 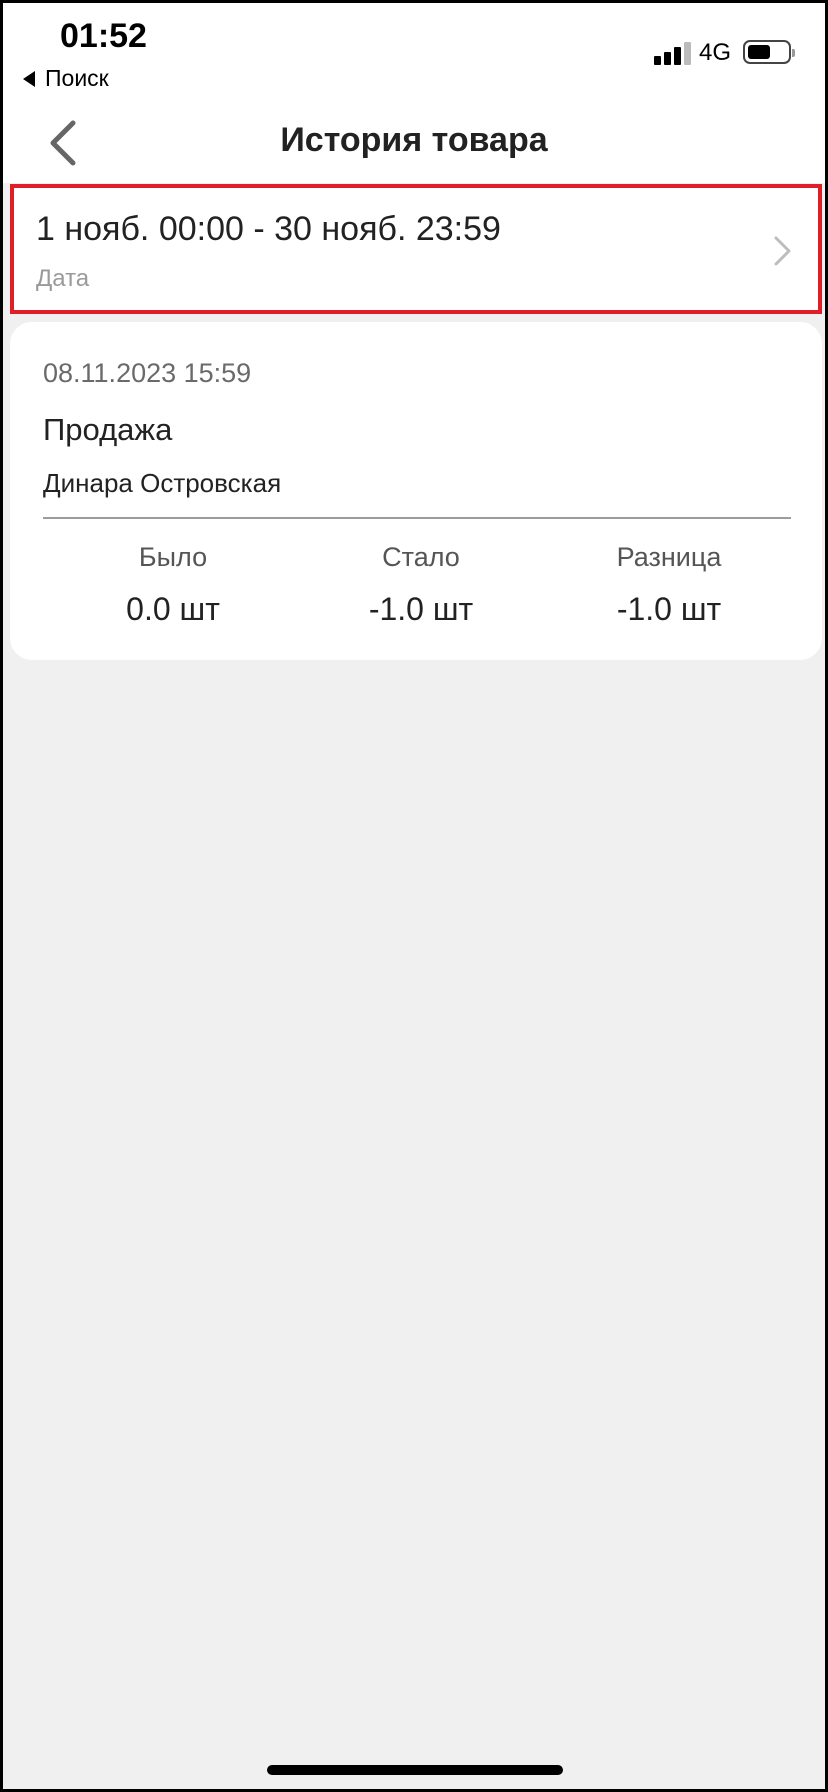 What do you see at coordinates (421, 585) in the screenshot?
I see `stat-after: Стало -1.0 шт` at bounding box center [421, 585].